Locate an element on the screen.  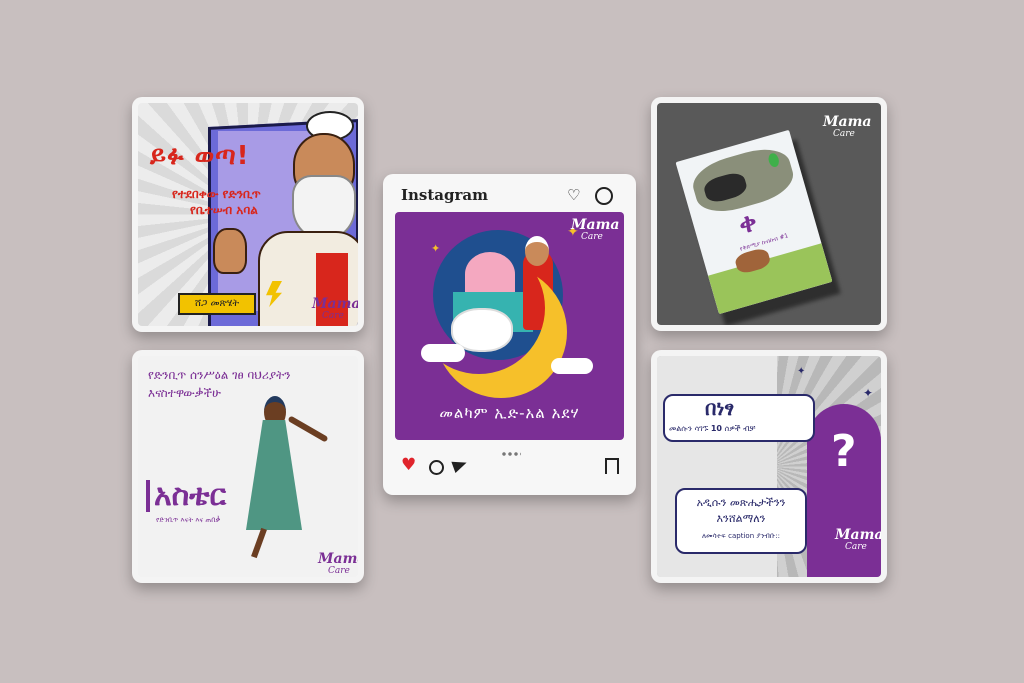
magazine-tag: ሸጋ መጽሄት is located at coordinates (217, 304).